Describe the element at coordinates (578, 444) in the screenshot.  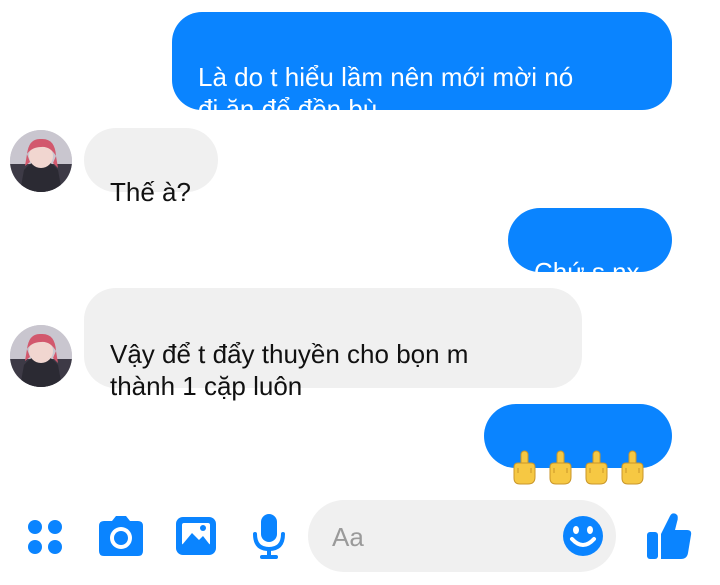
I see `outgoing-emoji-message` at that location.